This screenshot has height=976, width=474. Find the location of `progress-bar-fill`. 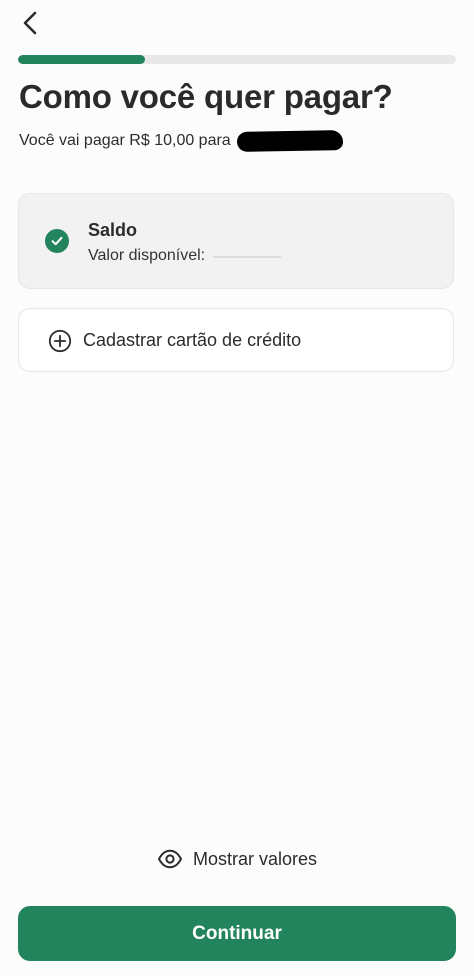

progress-bar-fill is located at coordinates (82, 59).